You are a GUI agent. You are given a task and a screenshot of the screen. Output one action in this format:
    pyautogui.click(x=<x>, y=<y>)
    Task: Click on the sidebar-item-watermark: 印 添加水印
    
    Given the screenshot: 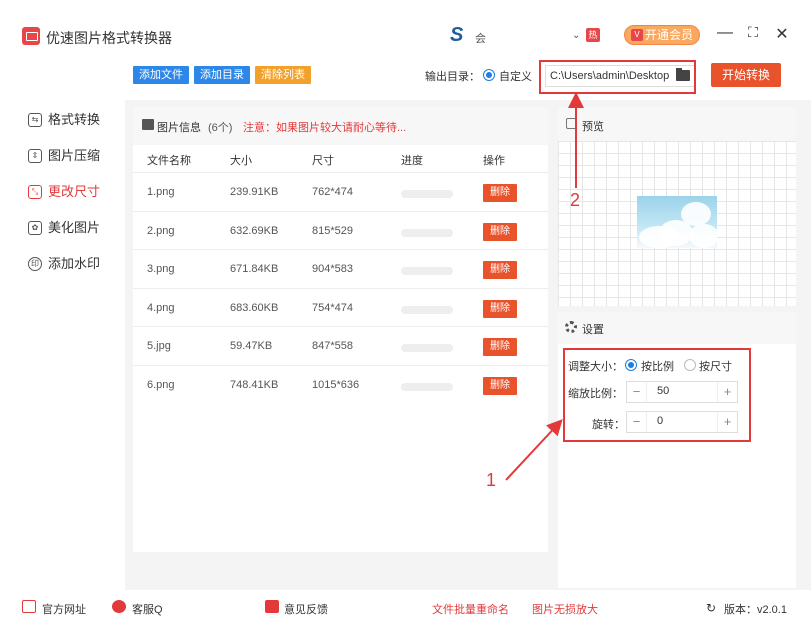 What is the action you would take?
    pyautogui.click(x=64, y=264)
    